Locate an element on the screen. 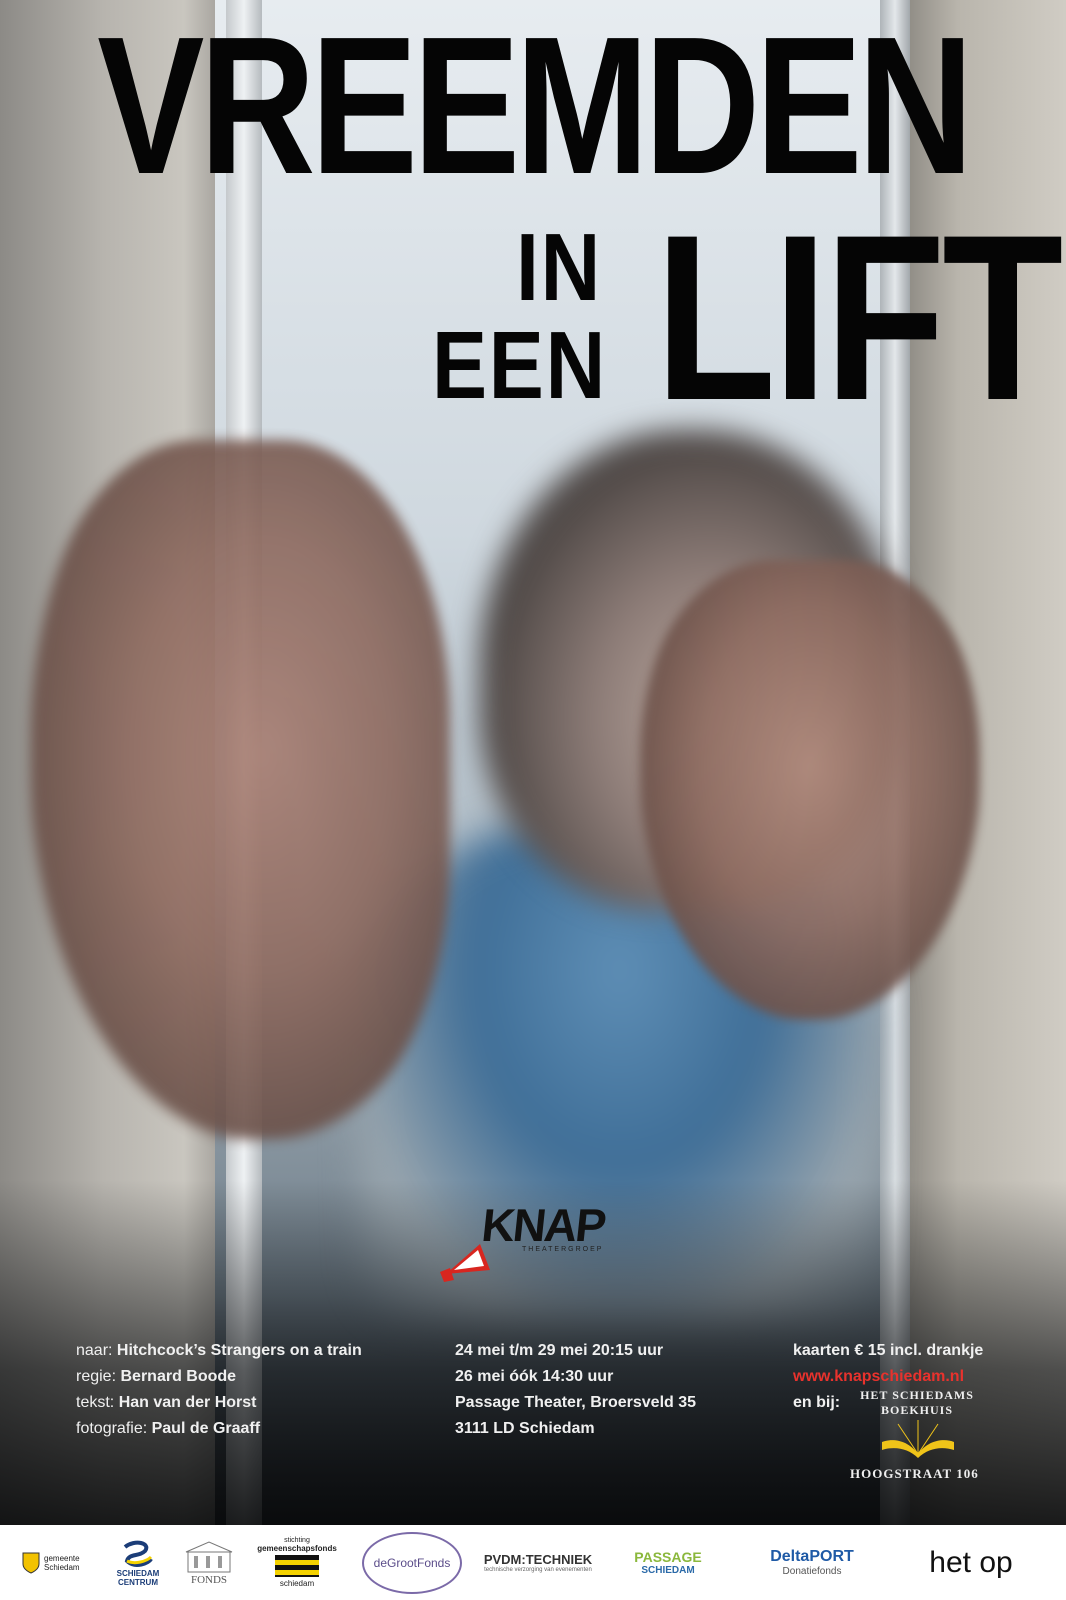 The image size is (1066, 1600). knap-logo-subtitle: THEATERGROEP is located at coordinates (563, 1249).